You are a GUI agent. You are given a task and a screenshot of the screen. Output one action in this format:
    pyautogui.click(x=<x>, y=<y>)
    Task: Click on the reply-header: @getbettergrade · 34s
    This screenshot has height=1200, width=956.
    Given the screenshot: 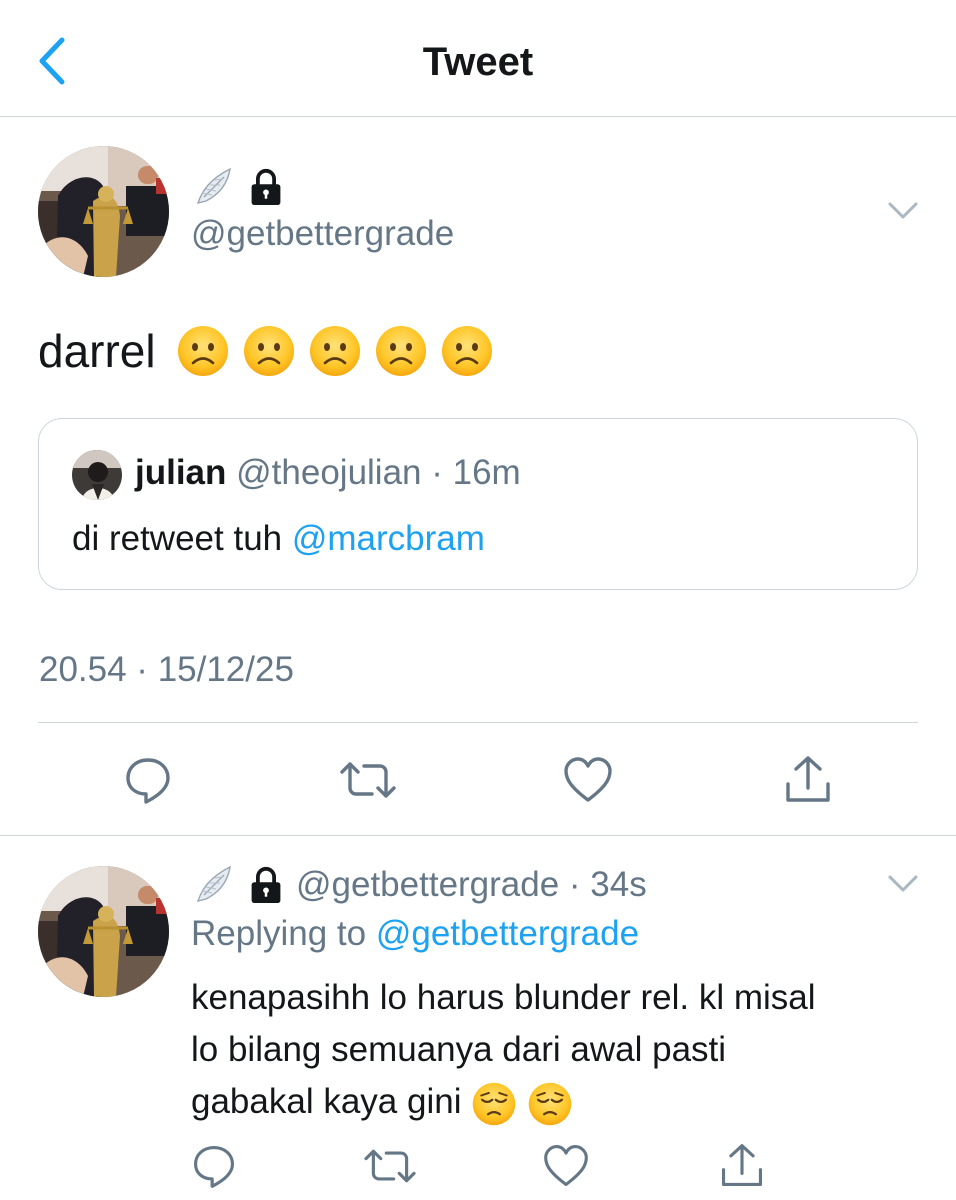 What is the action you would take?
    pyautogui.click(x=419, y=885)
    